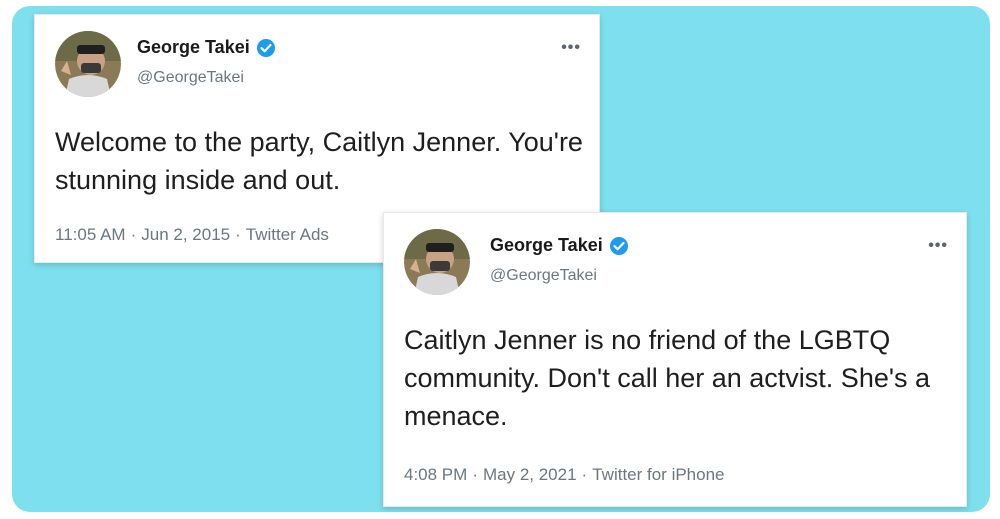  I want to click on tweet-source: Twitter for iPhone, so click(658, 474).